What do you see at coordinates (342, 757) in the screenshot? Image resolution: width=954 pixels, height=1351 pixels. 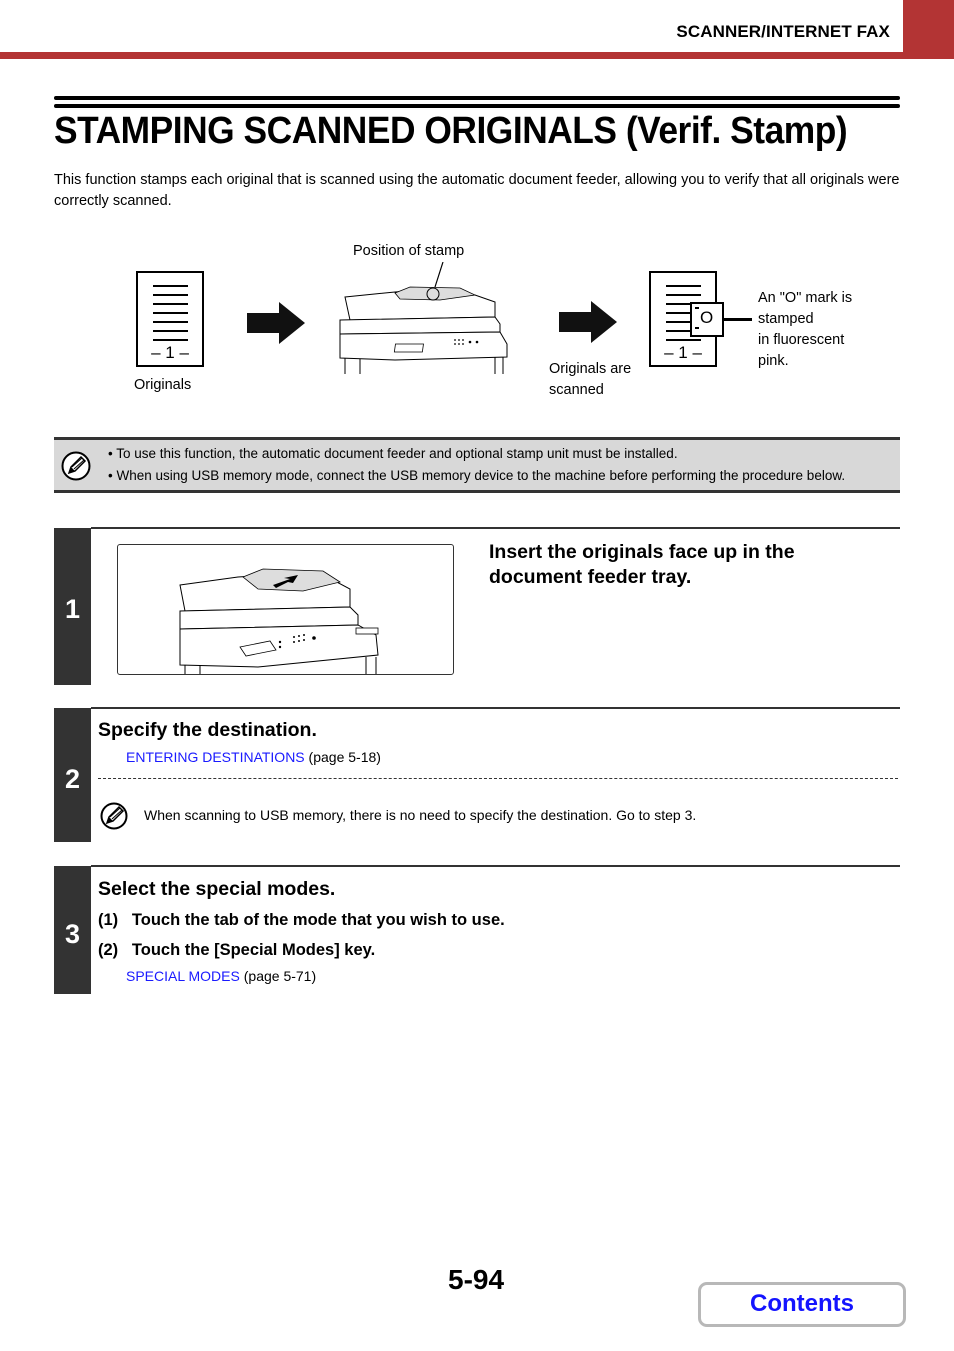 I see `link-page-ref: (page 5-18)` at bounding box center [342, 757].